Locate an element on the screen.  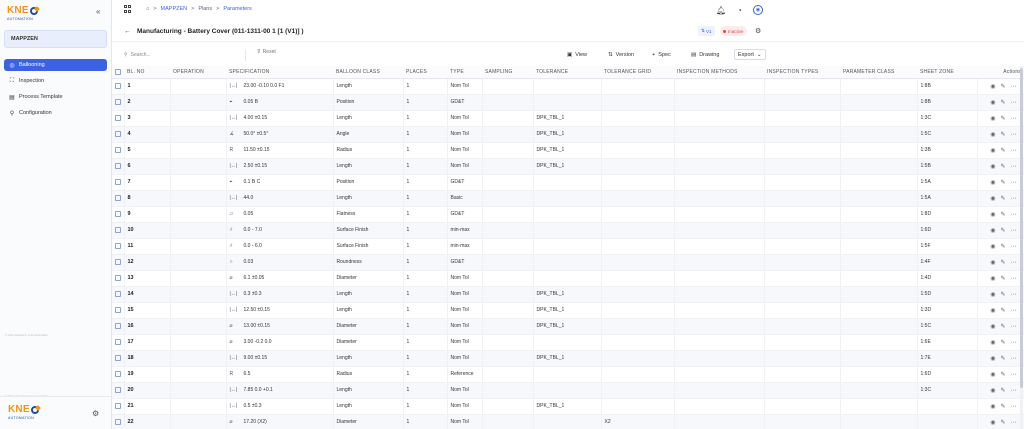
workspace-selector: MAPPZEN is located at coordinates (55, 39).